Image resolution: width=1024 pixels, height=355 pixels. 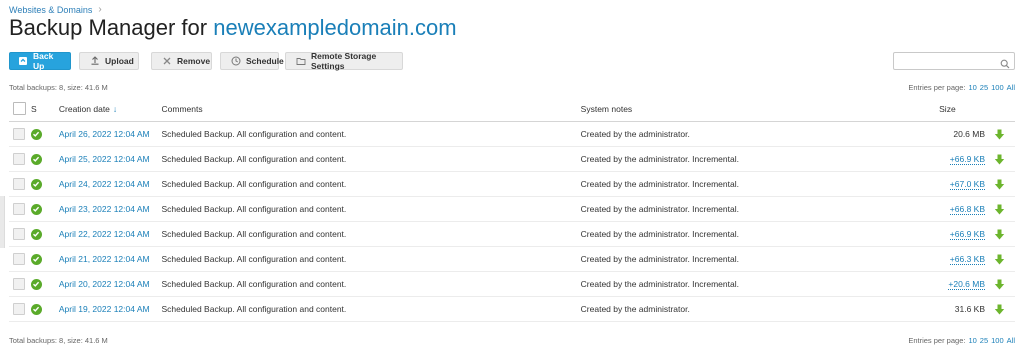 I want to click on system-notes-column-header: System notes, so click(x=760, y=109).